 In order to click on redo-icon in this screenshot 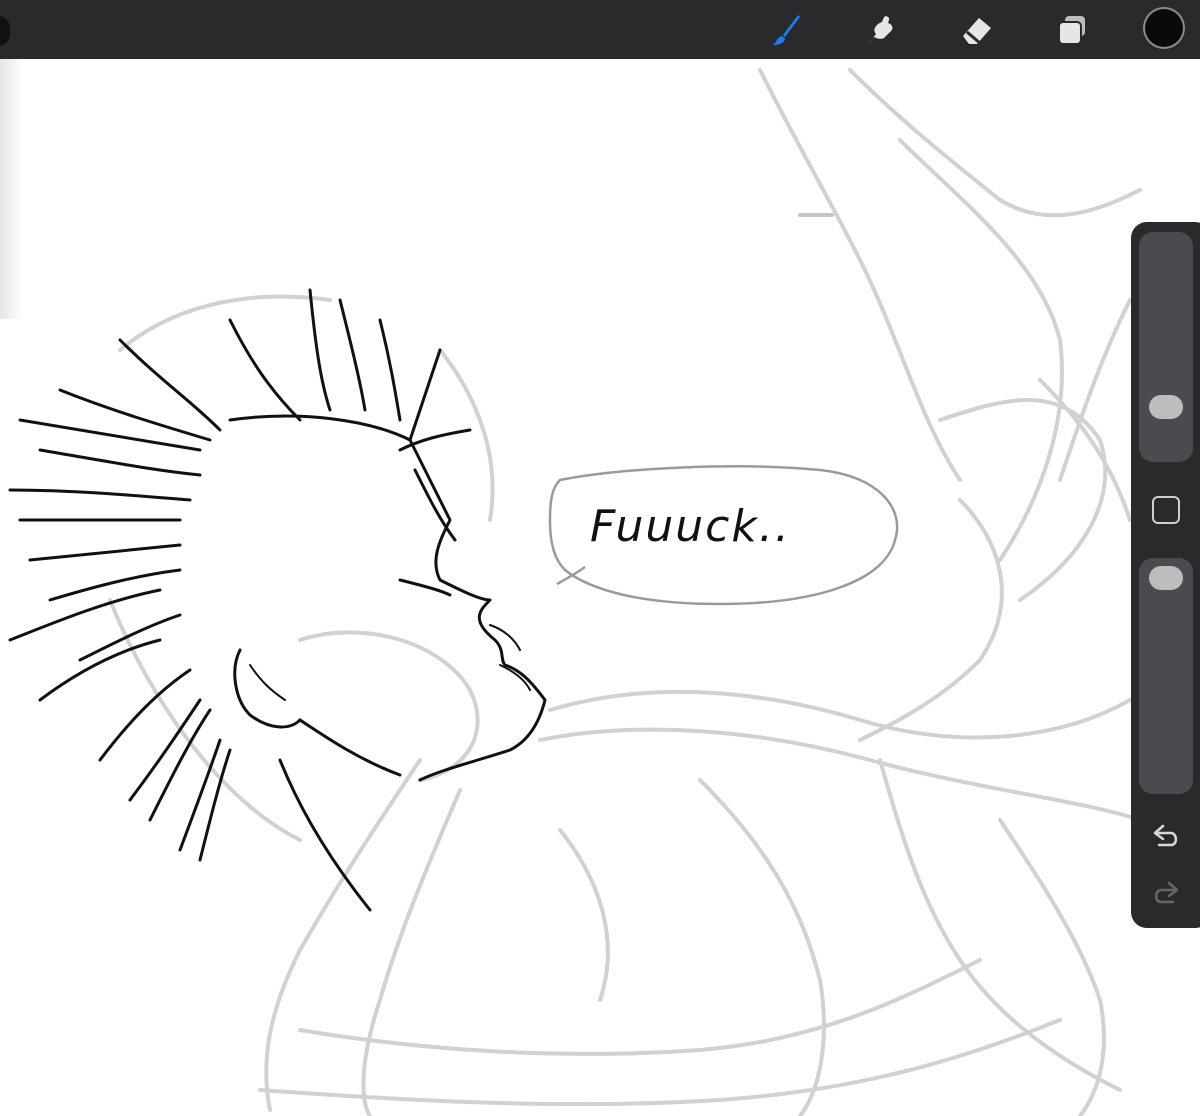, I will do `click(1166, 892)`.